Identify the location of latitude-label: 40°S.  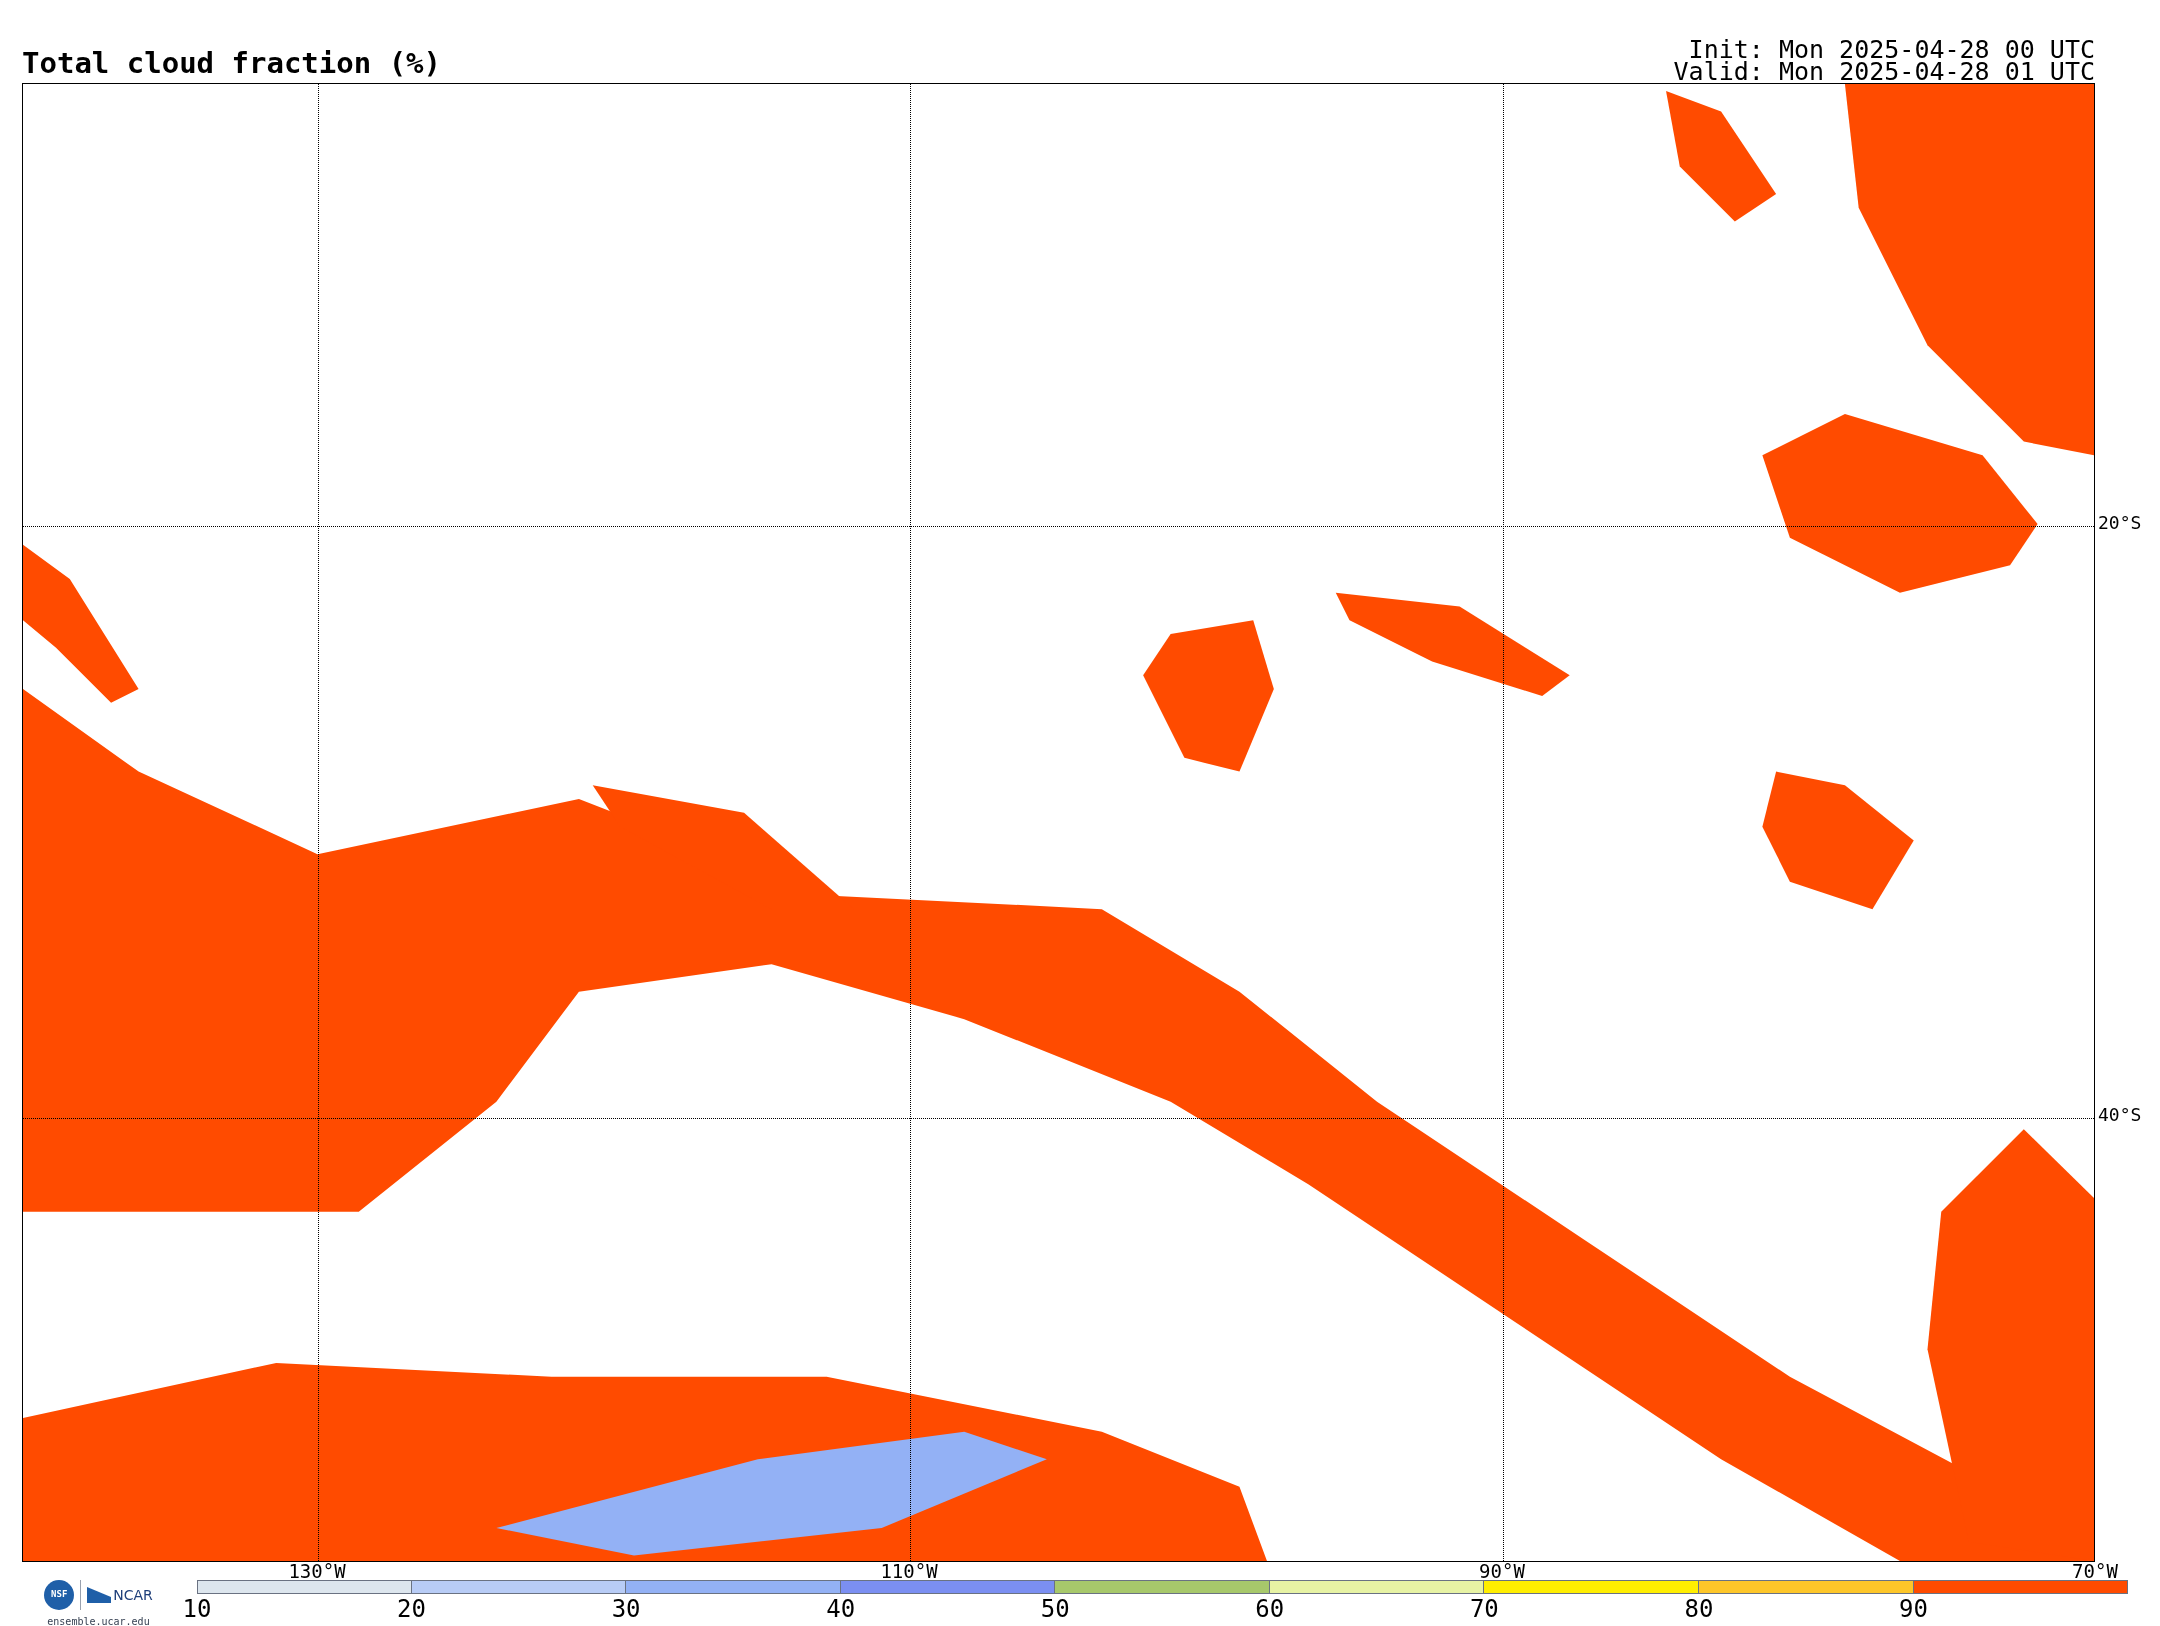
(2120, 1115).